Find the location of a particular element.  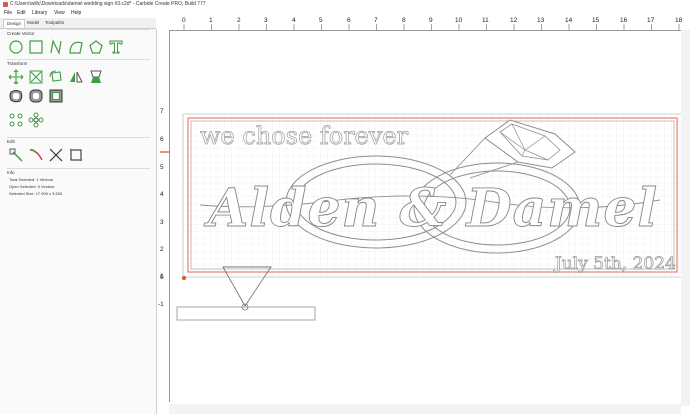

origin-marker is located at coordinates (184, 278).